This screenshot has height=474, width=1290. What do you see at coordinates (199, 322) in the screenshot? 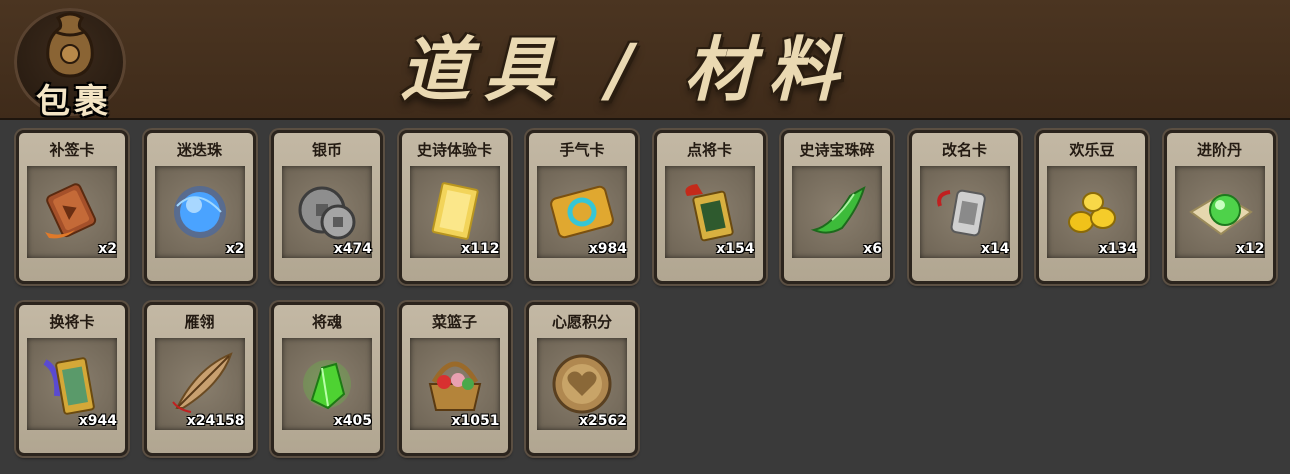
I see `item-name: 雁翎` at bounding box center [199, 322].